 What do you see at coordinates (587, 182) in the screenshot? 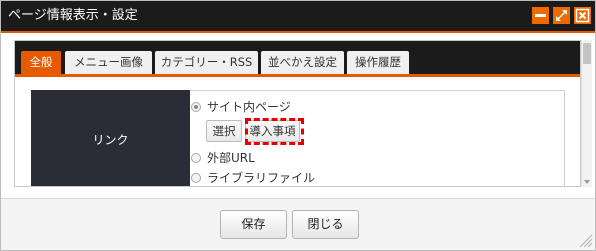
I see `scroll-down-arrow-icon` at bounding box center [587, 182].